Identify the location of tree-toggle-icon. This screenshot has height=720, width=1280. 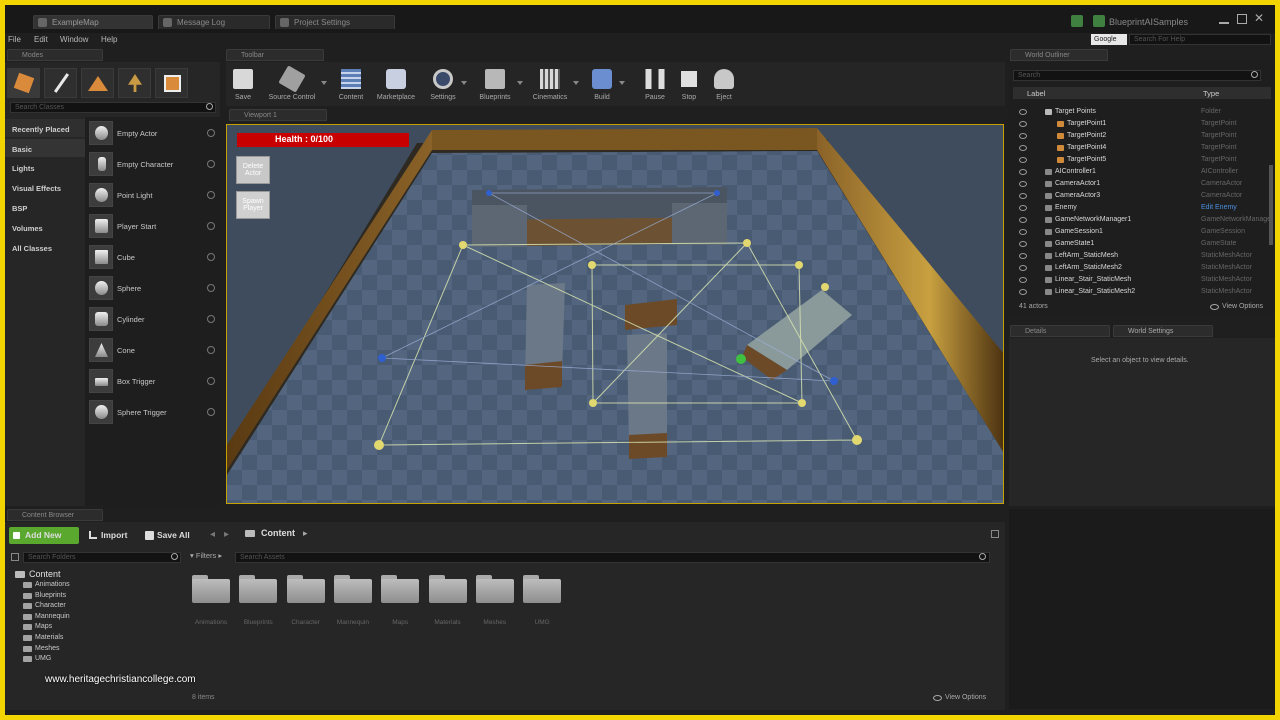
(15, 557).